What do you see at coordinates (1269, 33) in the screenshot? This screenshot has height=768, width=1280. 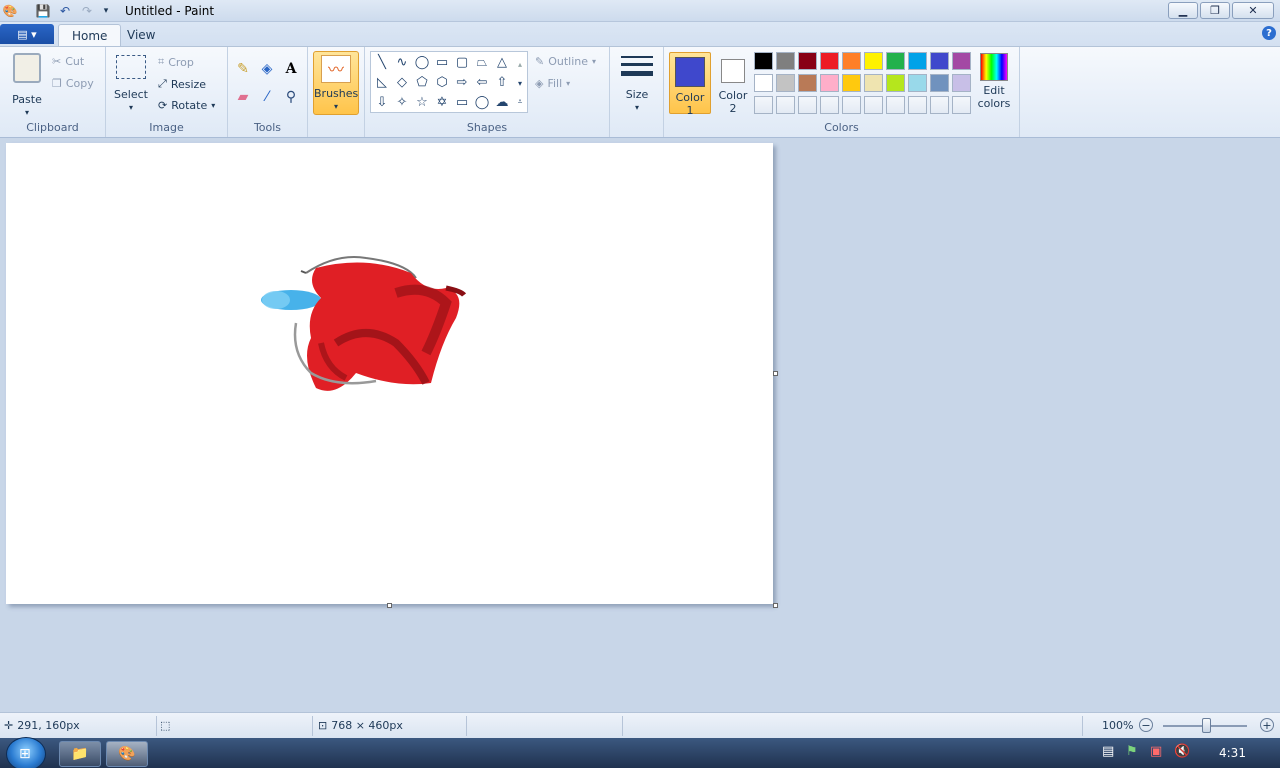 I see `help-icon: ?` at bounding box center [1269, 33].